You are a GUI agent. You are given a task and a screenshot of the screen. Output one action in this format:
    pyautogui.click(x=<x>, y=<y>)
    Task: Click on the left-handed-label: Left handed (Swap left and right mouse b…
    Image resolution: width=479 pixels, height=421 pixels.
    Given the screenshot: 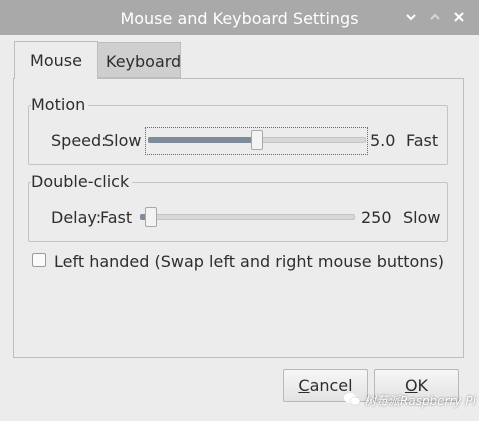 What is the action you would take?
    pyautogui.click(x=249, y=261)
    